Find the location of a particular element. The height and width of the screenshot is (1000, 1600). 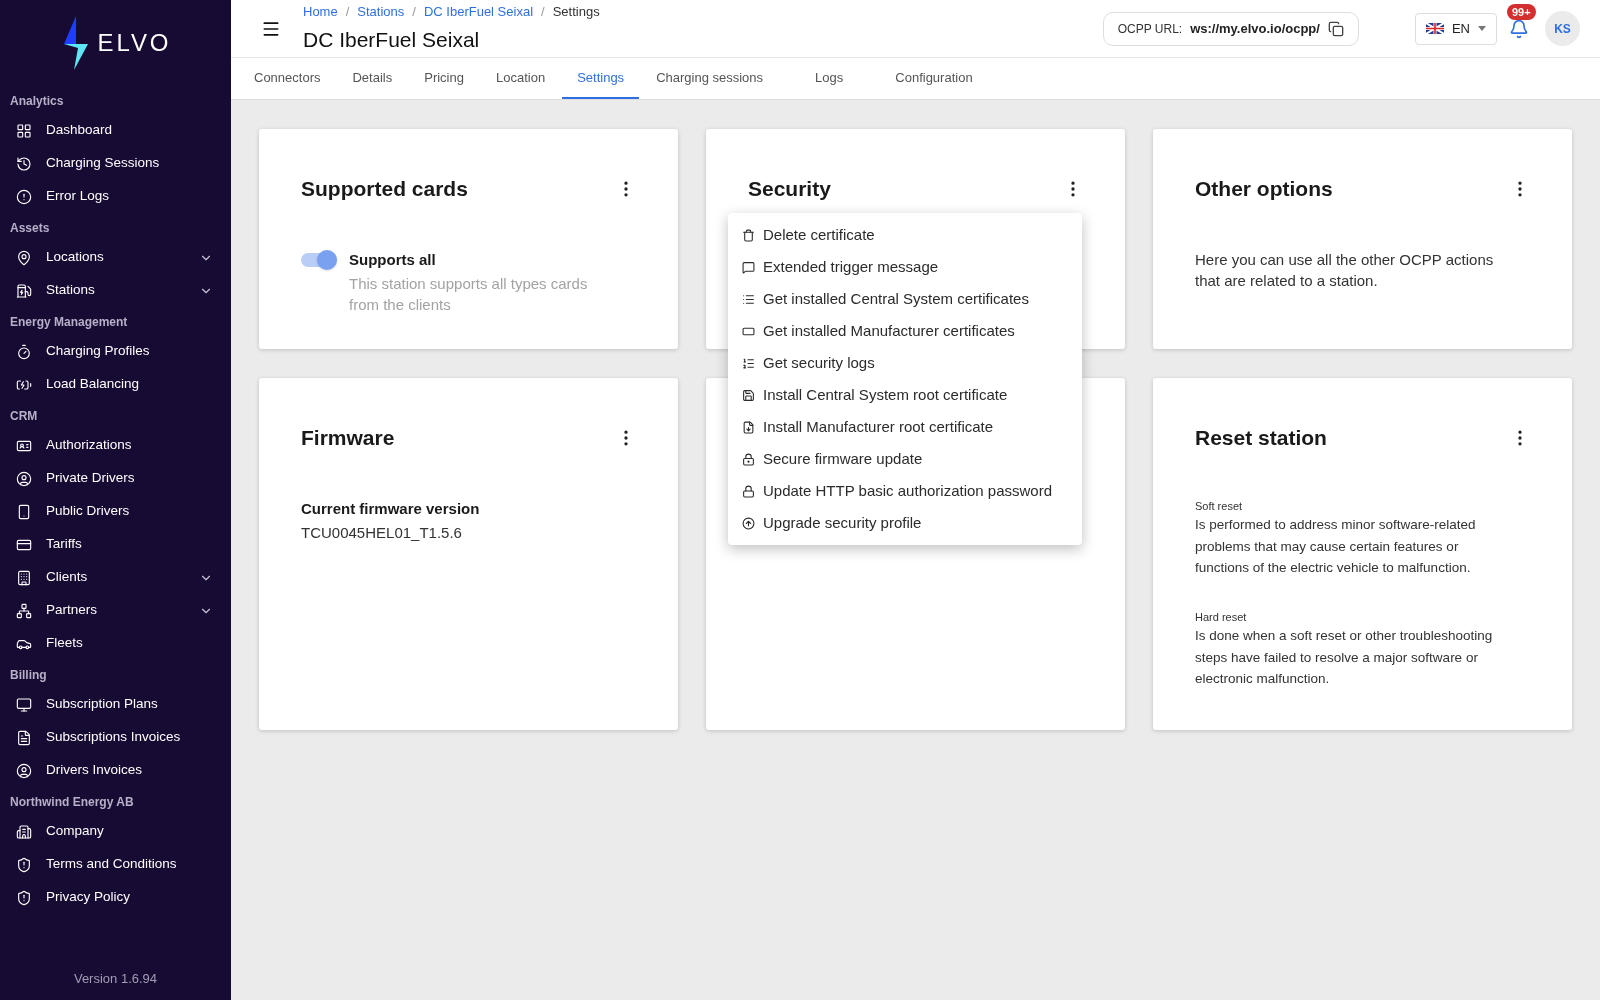

notification-count: 99+ is located at coordinates (1521, 11).